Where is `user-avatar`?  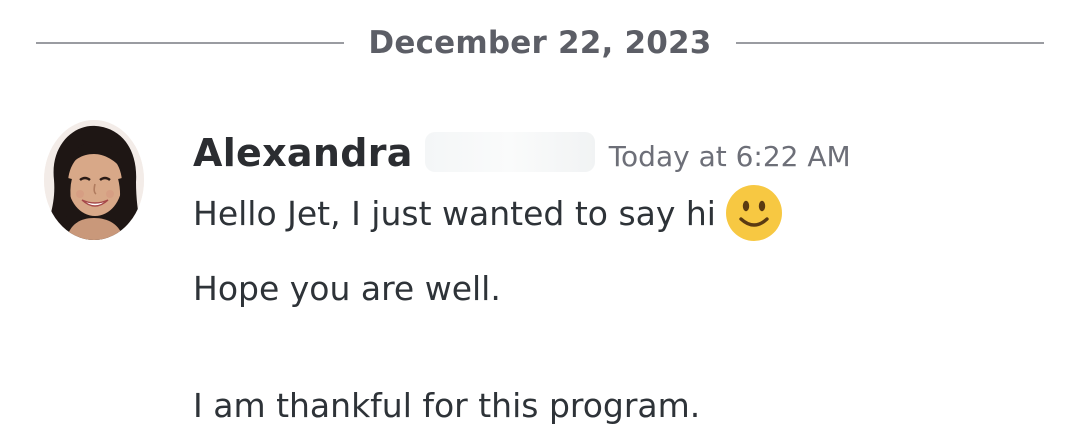
user-avatar is located at coordinates (94, 180).